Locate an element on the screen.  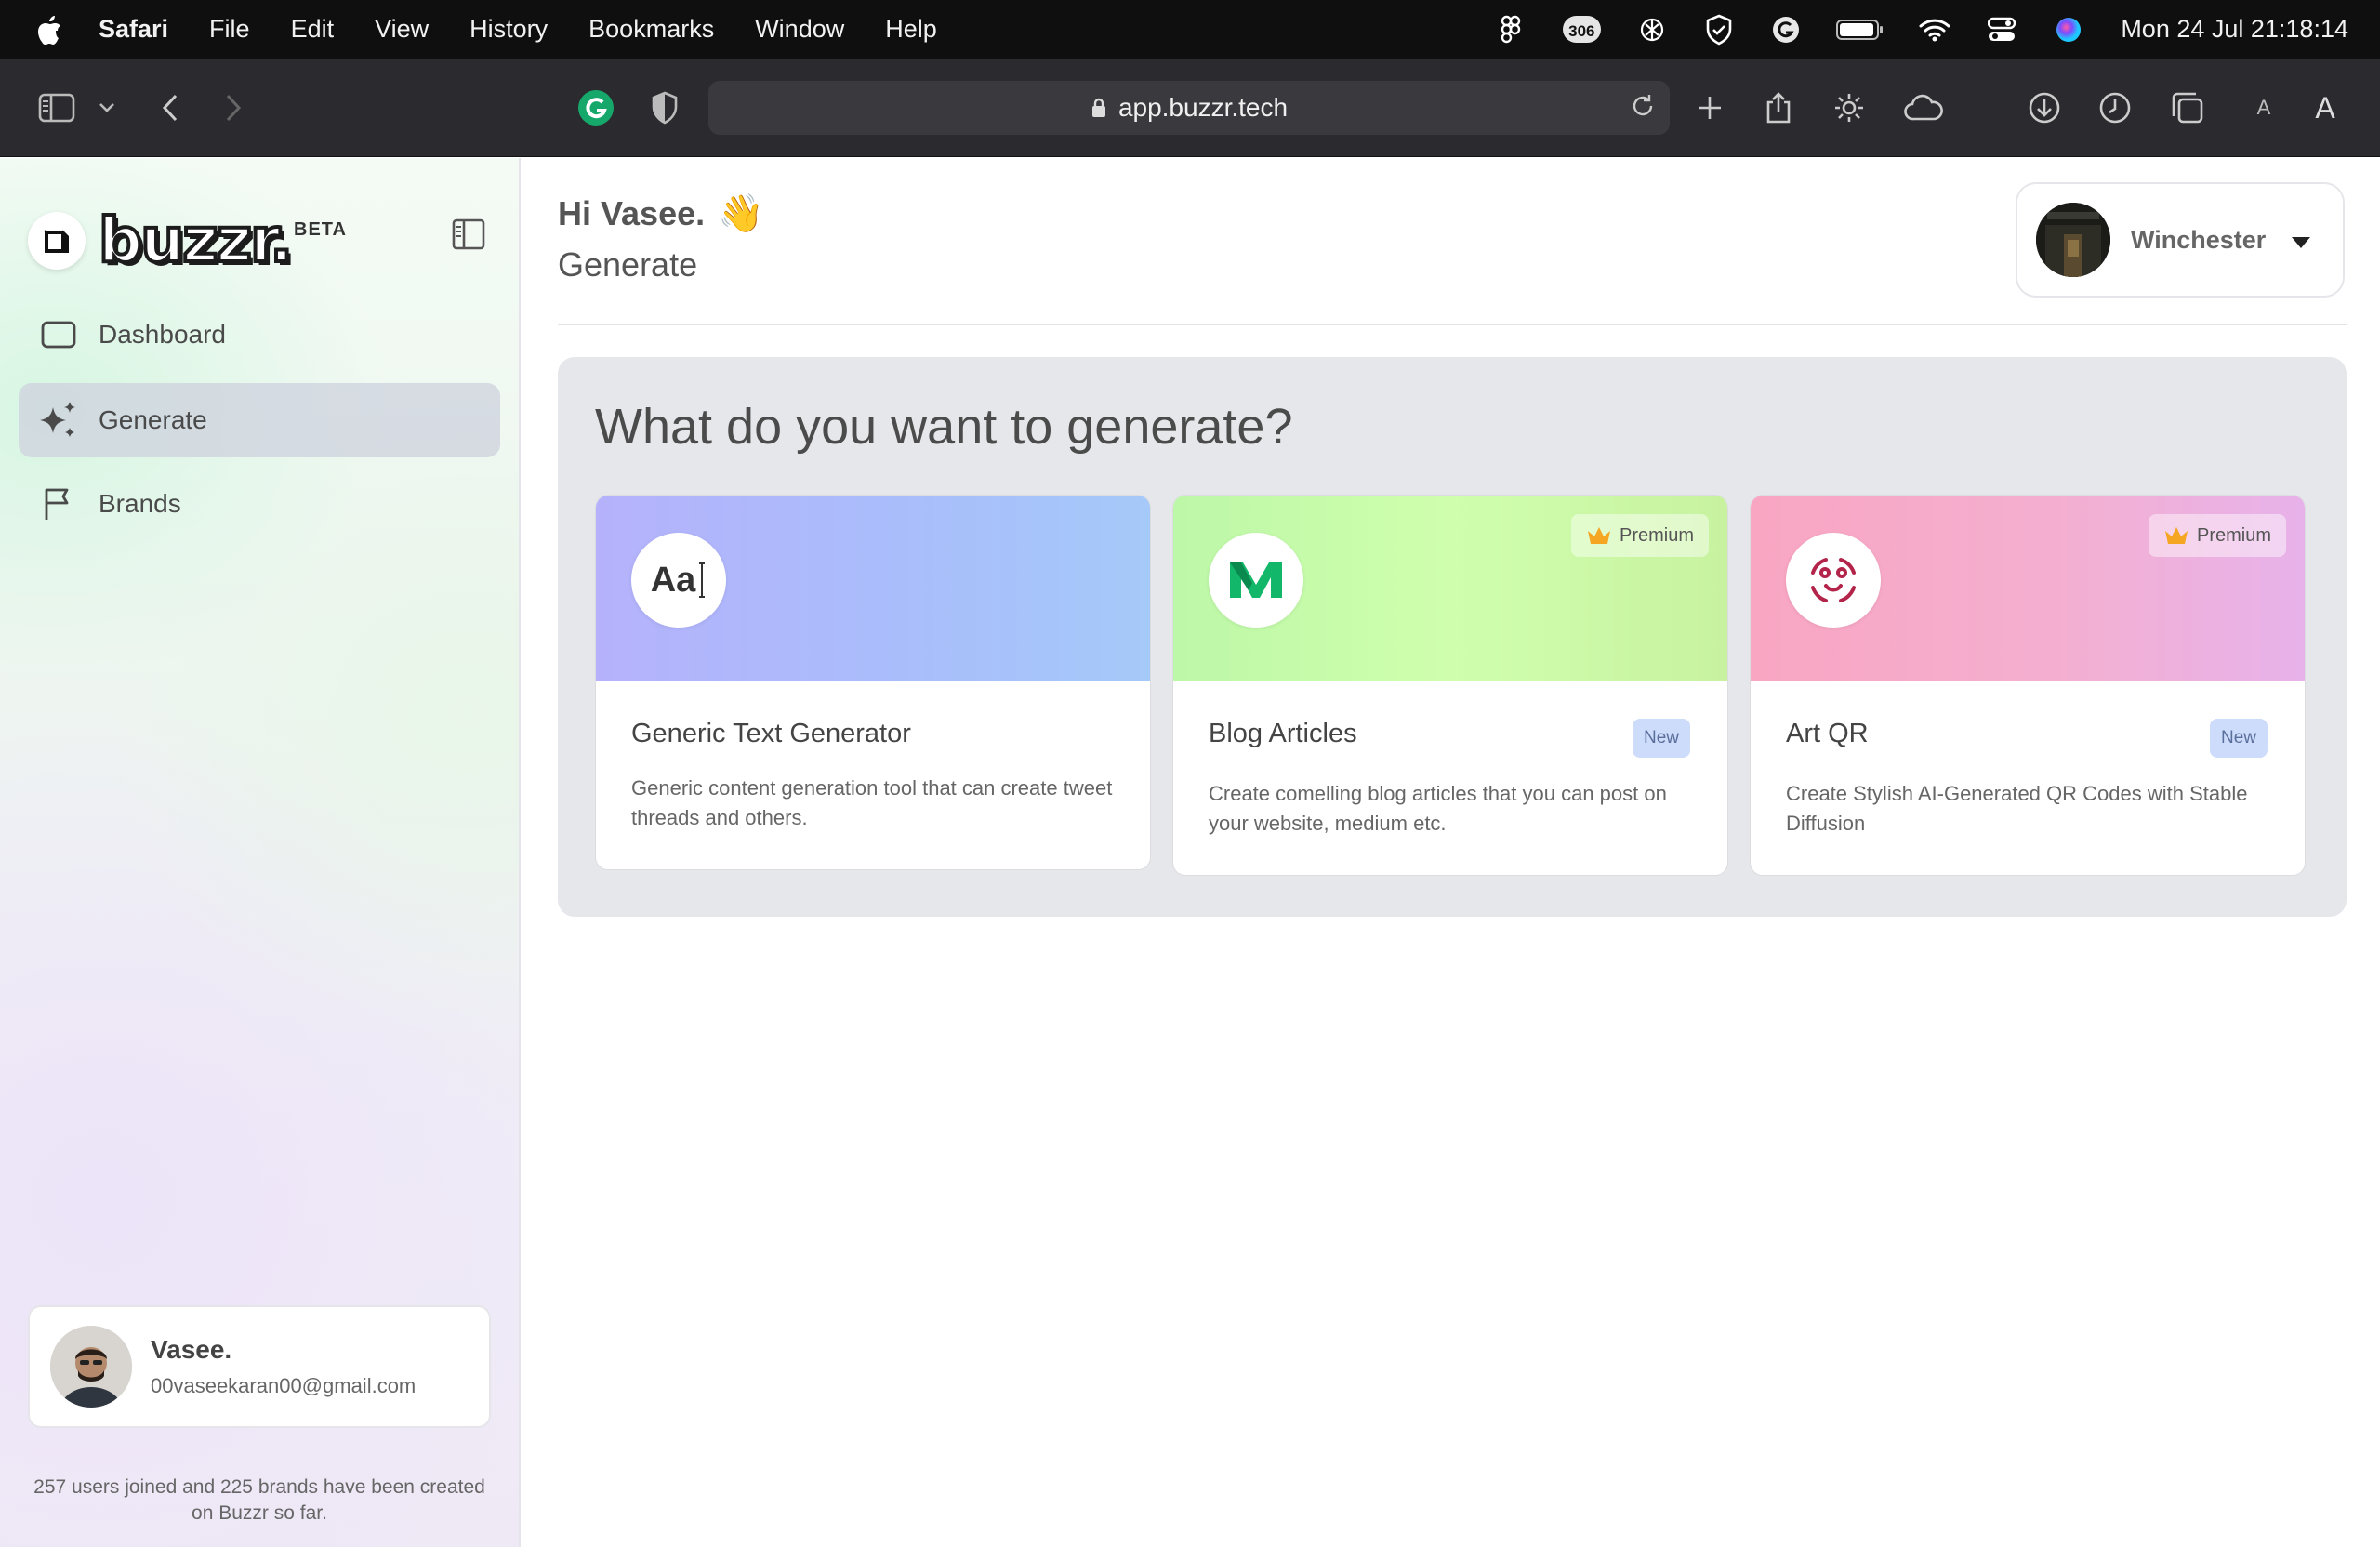
menu-file: File is located at coordinates (230, 29).